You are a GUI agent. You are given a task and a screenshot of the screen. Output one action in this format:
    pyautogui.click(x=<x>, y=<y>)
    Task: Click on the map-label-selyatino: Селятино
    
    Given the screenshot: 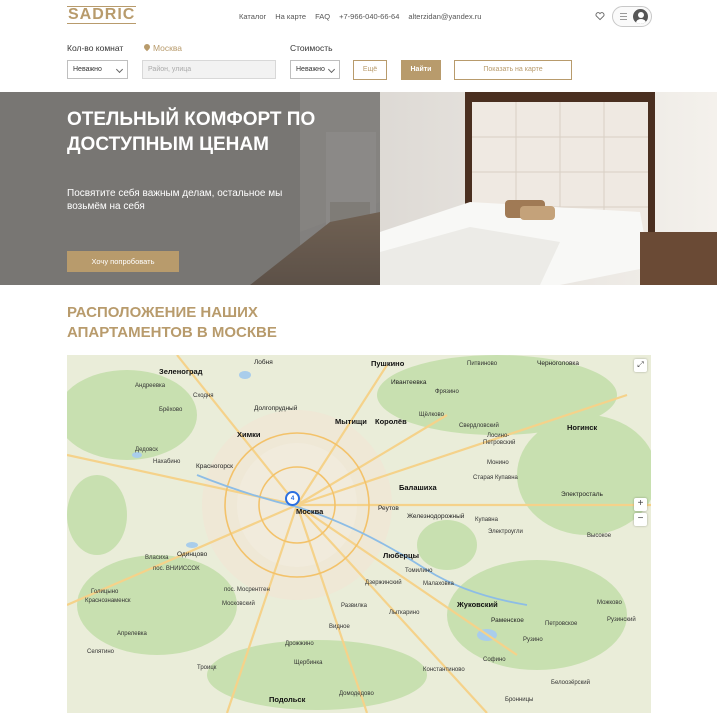 What is the action you would take?
    pyautogui.click(x=100, y=652)
    